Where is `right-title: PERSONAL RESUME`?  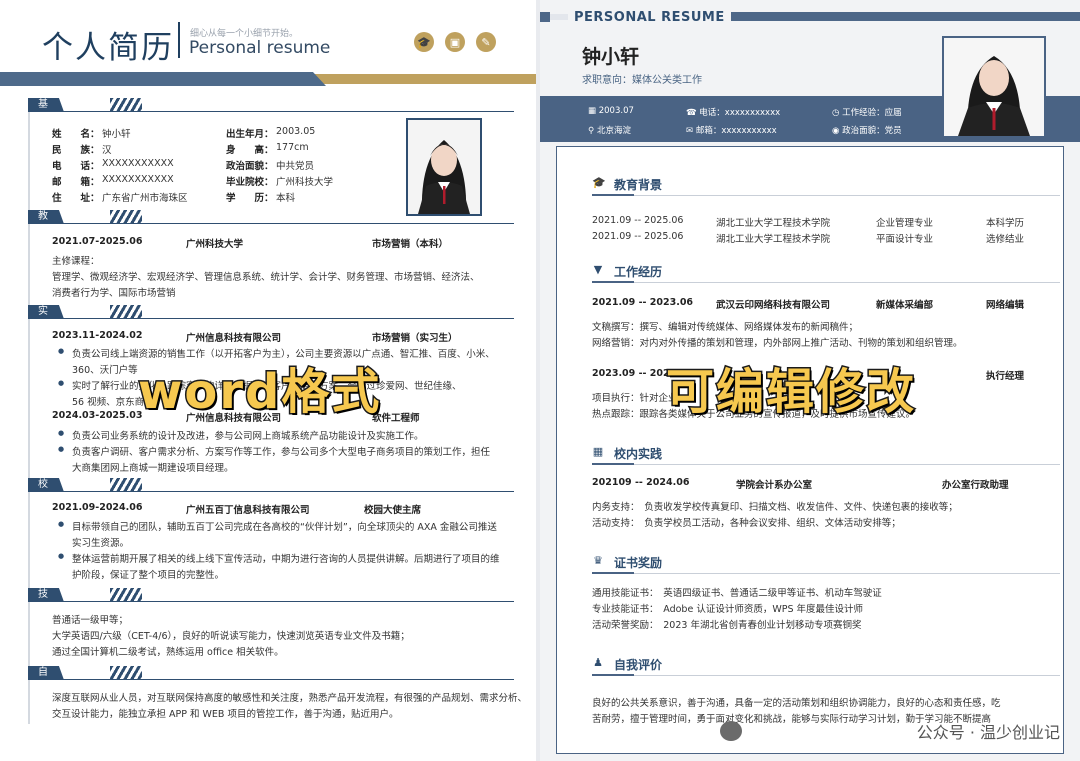
right-title: PERSONAL RESUME is located at coordinates (649, 17).